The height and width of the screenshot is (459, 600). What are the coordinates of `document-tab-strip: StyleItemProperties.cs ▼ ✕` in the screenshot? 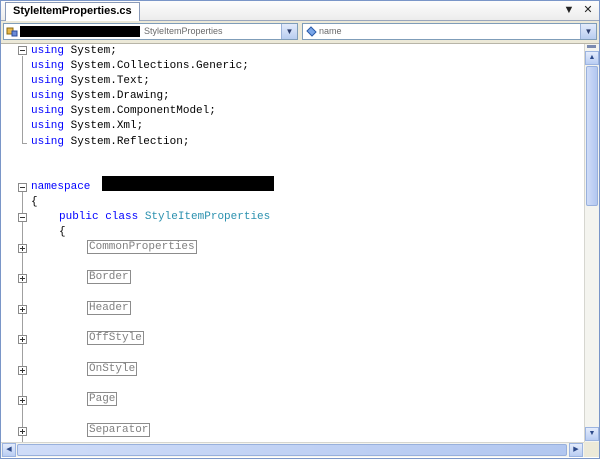 It's located at (300, 11).